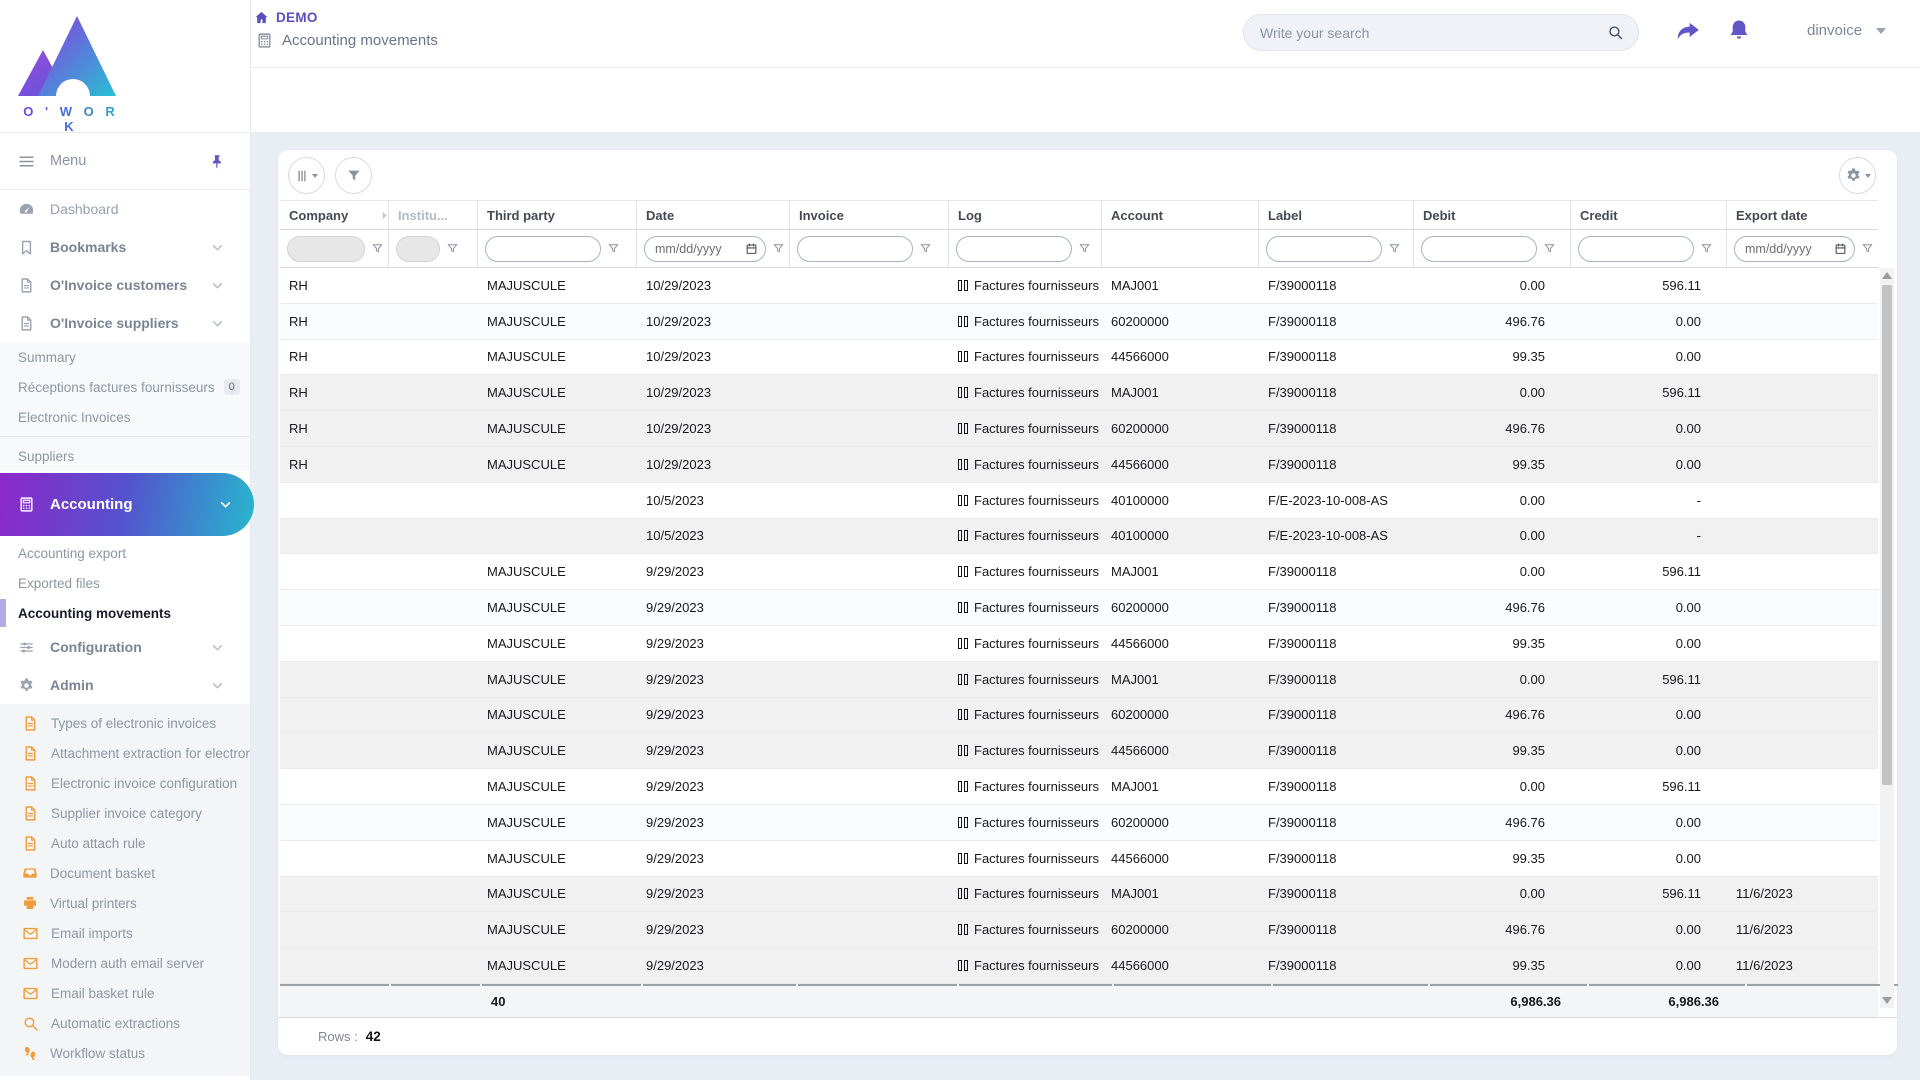 Image resolution: width=1920 pixels, height=1080 pixels. What do you see at coordinates (127, 504) in the screenshot?
I see `sidebar-item-accounting: Accounting` at bounding box center [127, 504].